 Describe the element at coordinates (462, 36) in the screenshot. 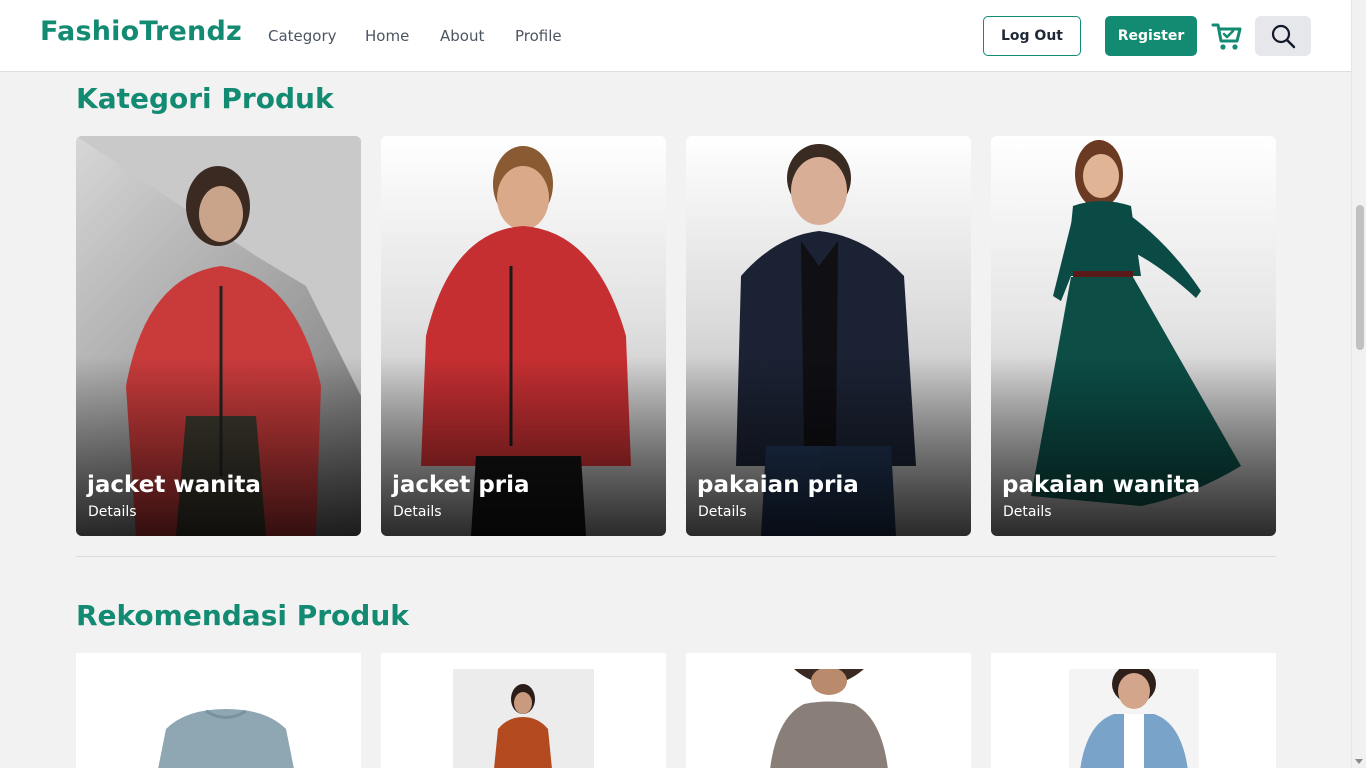

I see `nav-about: About` at that location.